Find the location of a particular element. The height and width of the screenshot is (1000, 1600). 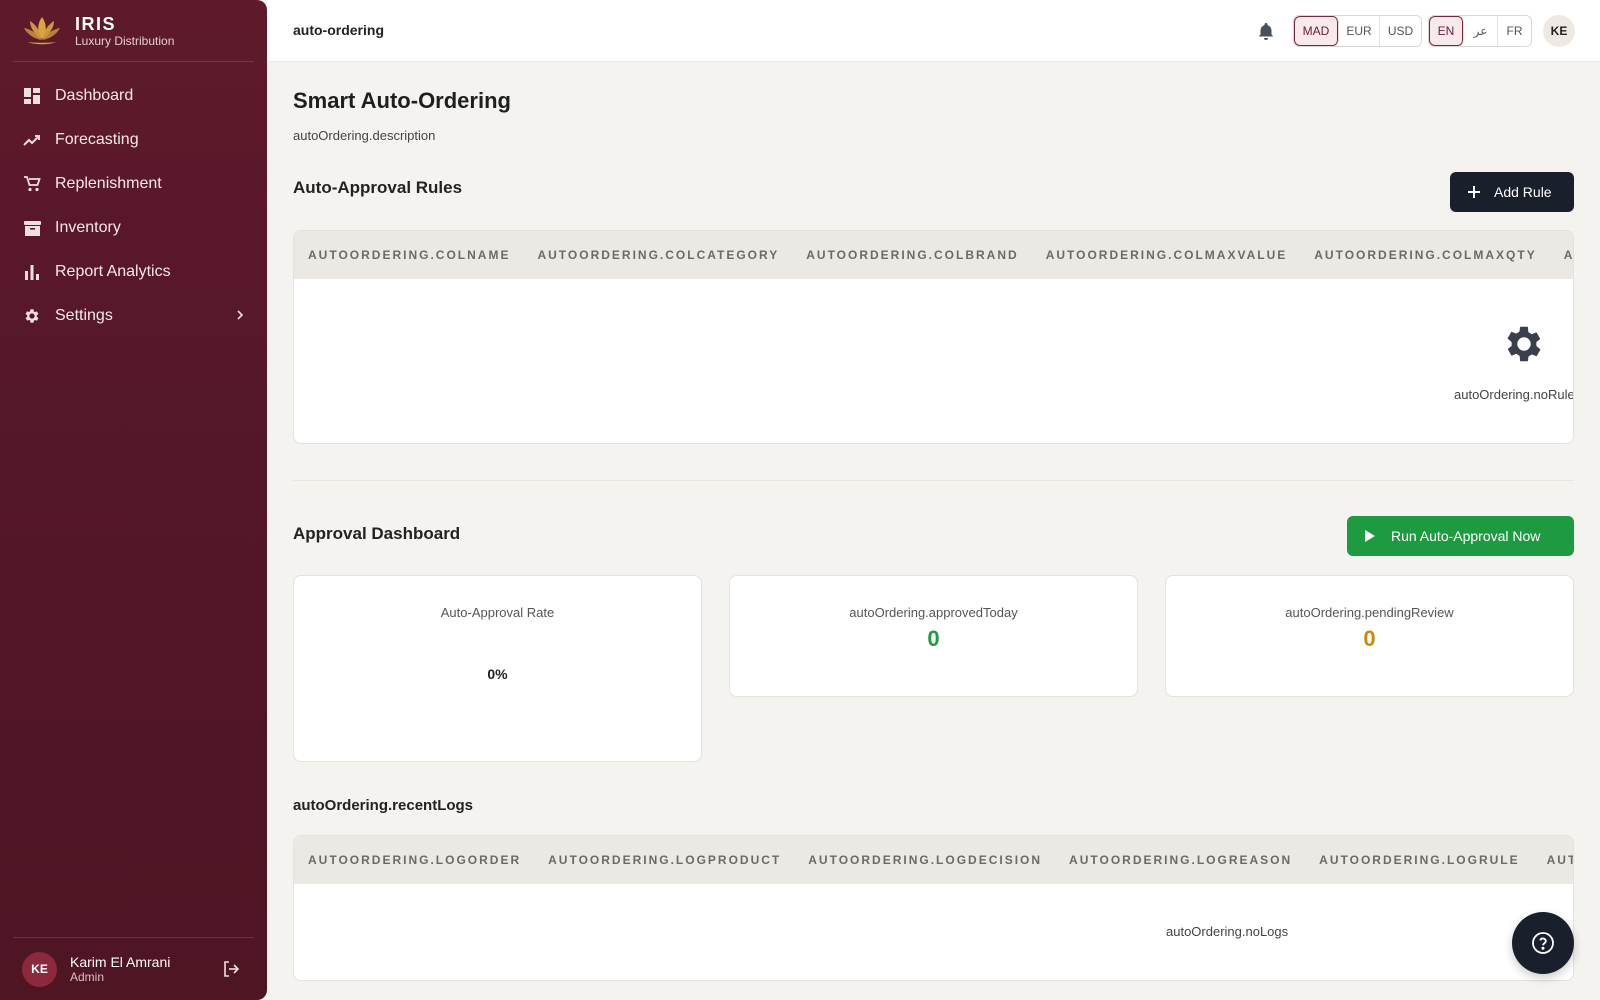

add-rule-button: Add Rule is located at coordinates (1512, 192).